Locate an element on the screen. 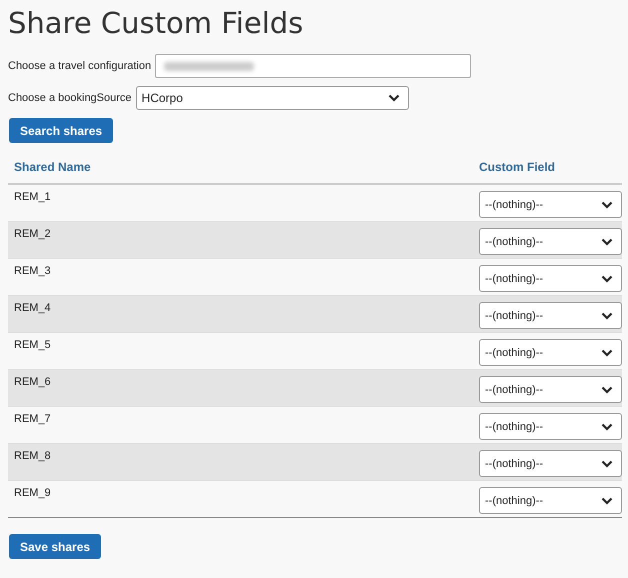 This screenshot has height=578, width=628. field-label: Choose a travel configuration is located at coordinates (80, 66).